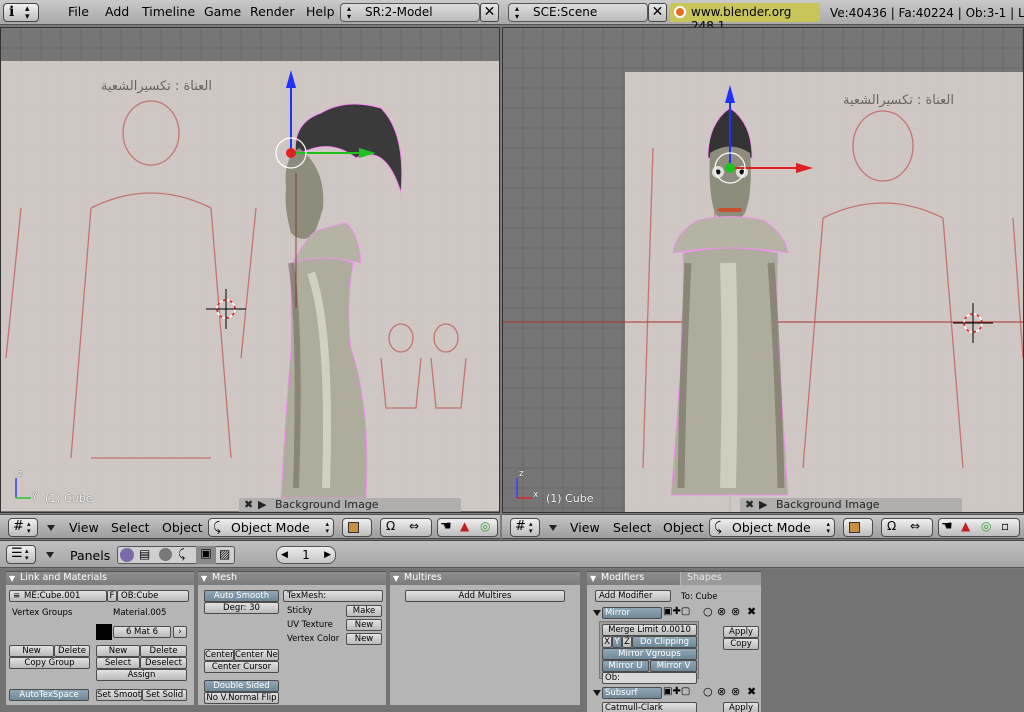  I want to click on script-icon: ▤, so click(144, 554).